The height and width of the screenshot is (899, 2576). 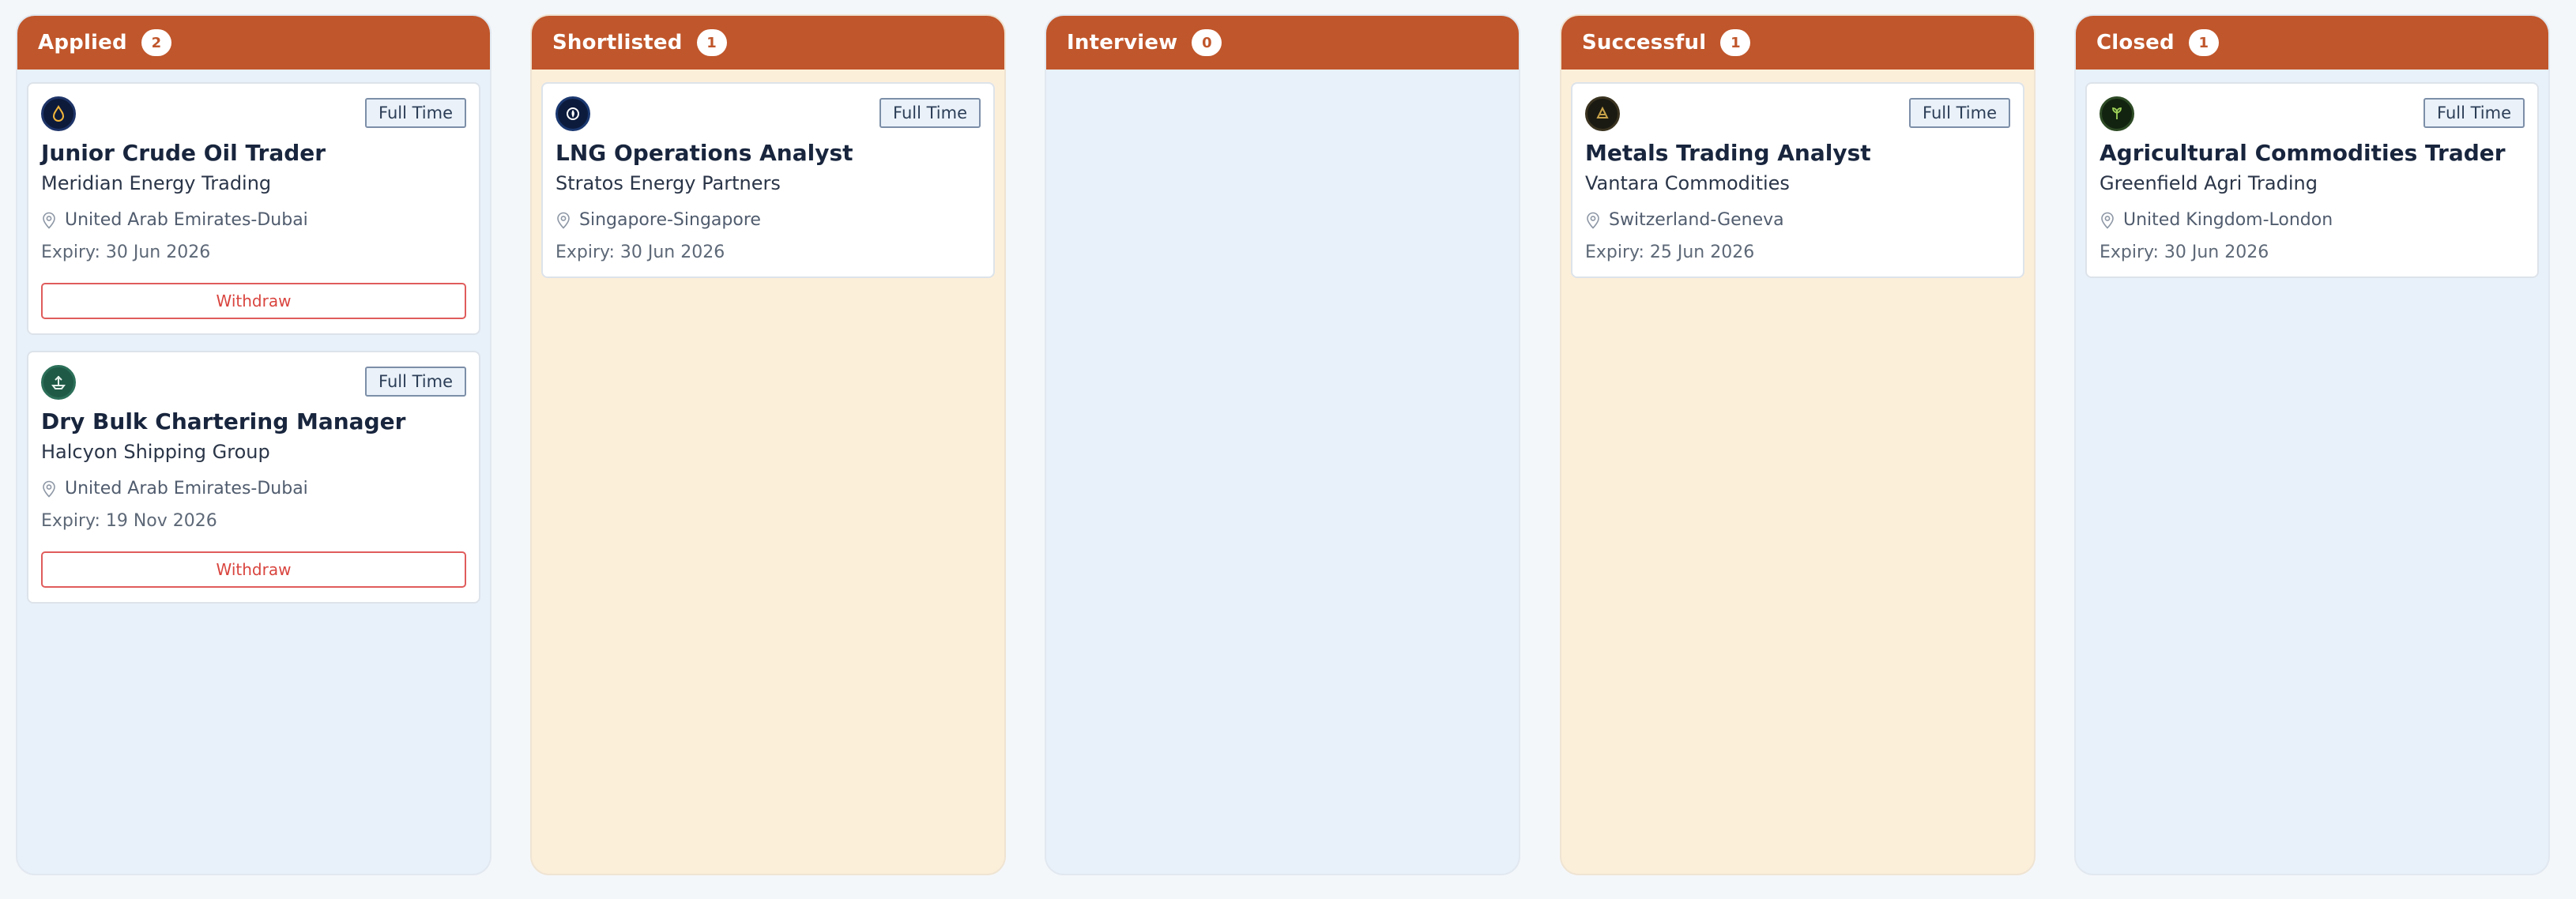 What do you see at coordinates (2312, 153) in the screenshot?
I see `job-title: Agricultural Commodities Trader` at bounding box center [2312, 153].